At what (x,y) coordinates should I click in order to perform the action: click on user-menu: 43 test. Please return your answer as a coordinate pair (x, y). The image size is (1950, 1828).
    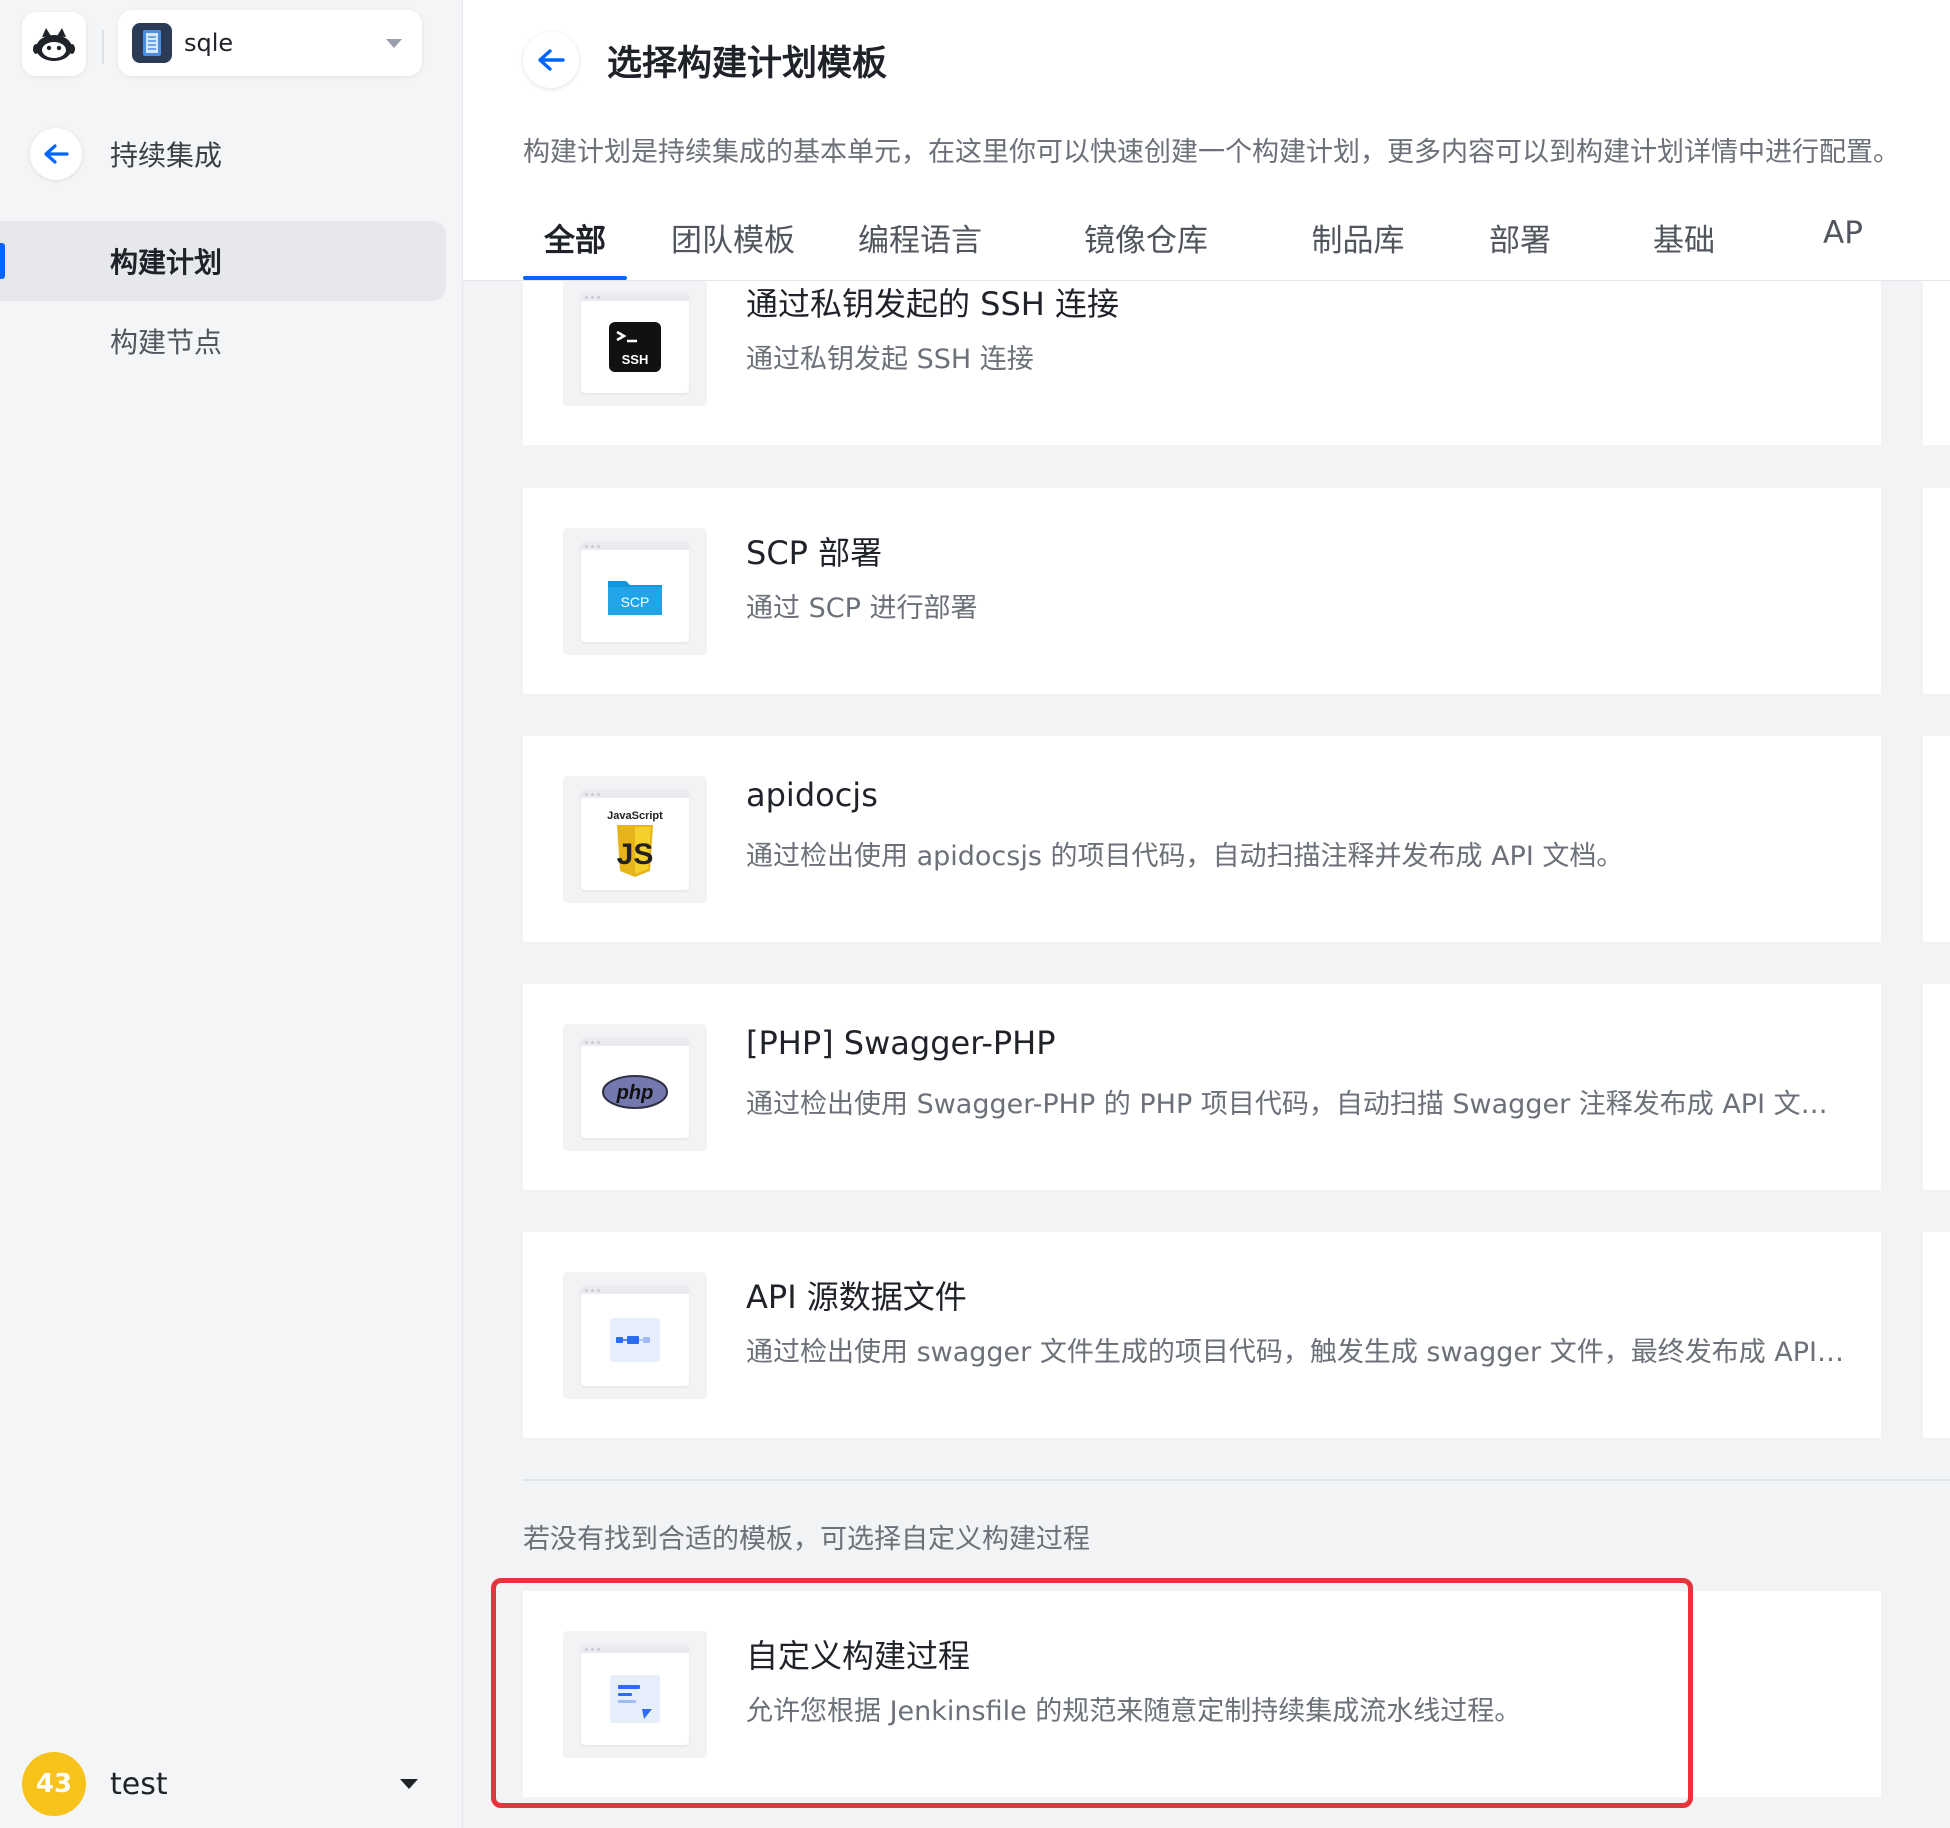
    Looking at the image, I should click on (222, 1784).